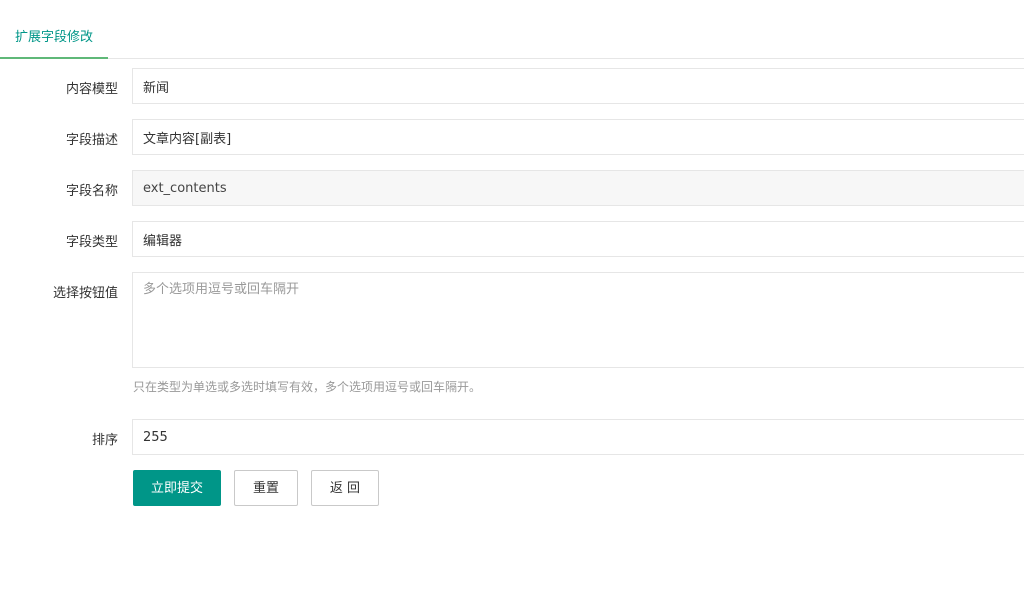  I want to click on submit-button: 立即提交, so click(177, 488).